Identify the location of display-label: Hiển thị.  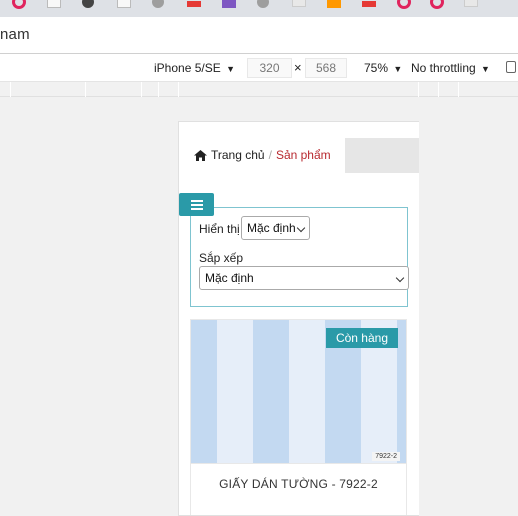
(219, 229).